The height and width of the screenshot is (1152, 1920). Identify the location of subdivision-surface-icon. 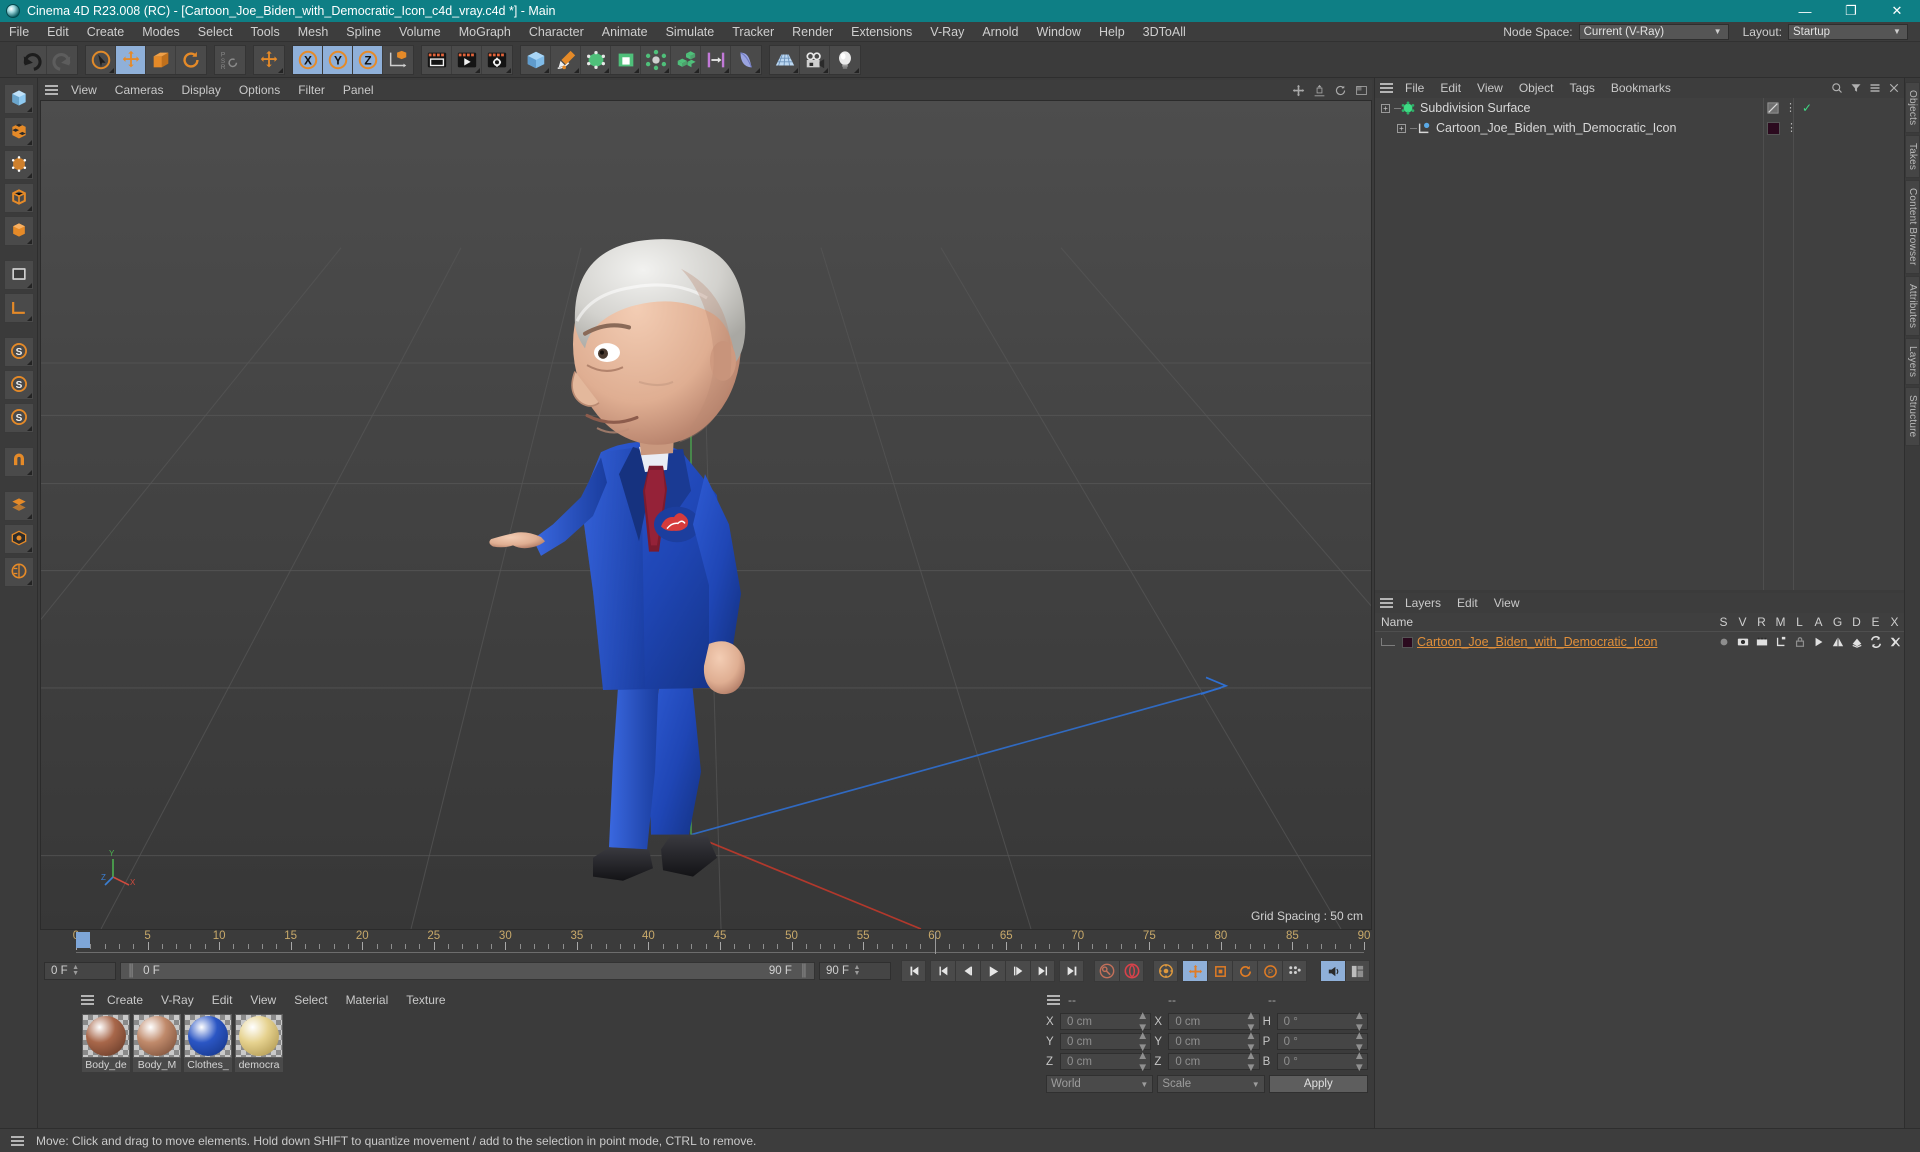
(1408, 108).